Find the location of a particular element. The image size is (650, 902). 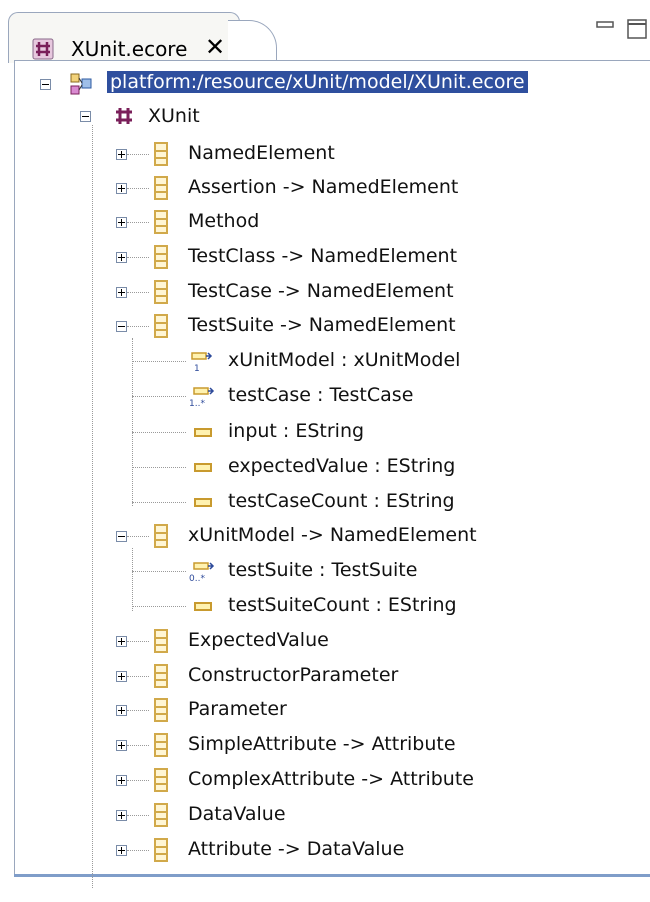

package-label: XUnit is located at coordinates (174, 116).